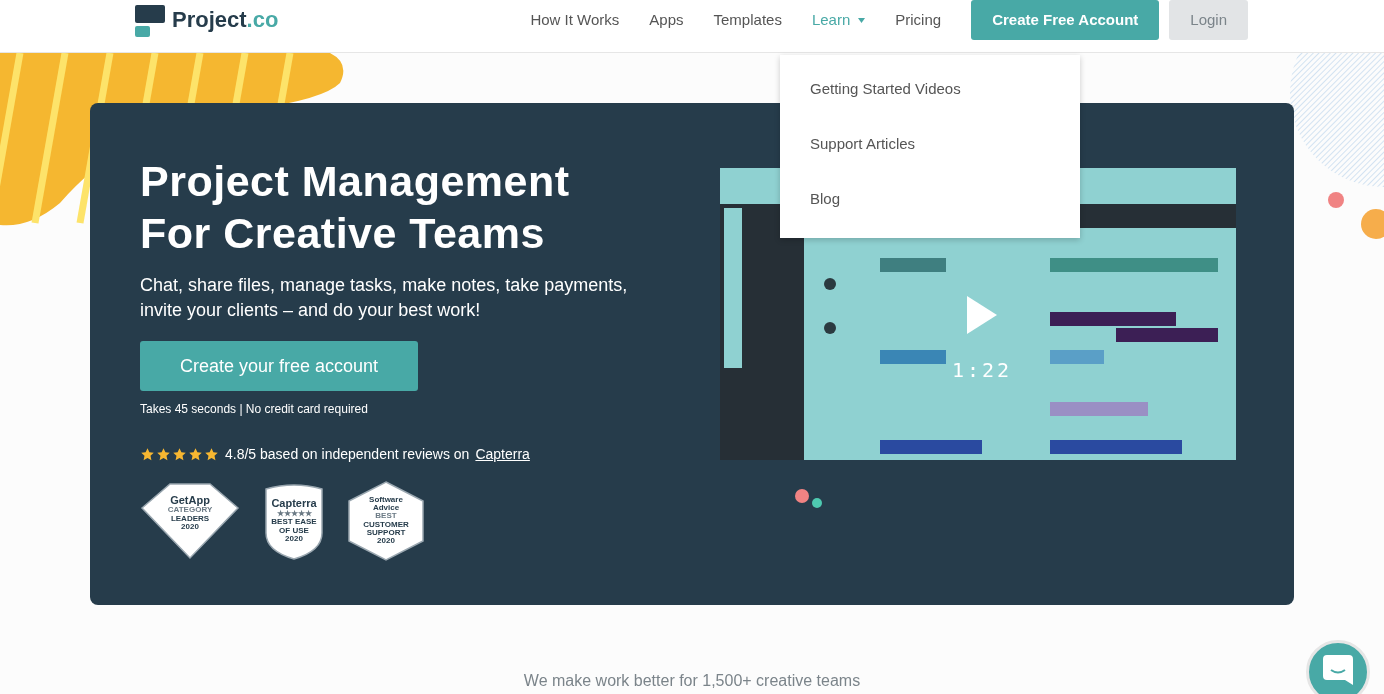  Describe the element at coordinates (190, 510) in the screenshot. I see `badge-text: CATEGORY` at that location.